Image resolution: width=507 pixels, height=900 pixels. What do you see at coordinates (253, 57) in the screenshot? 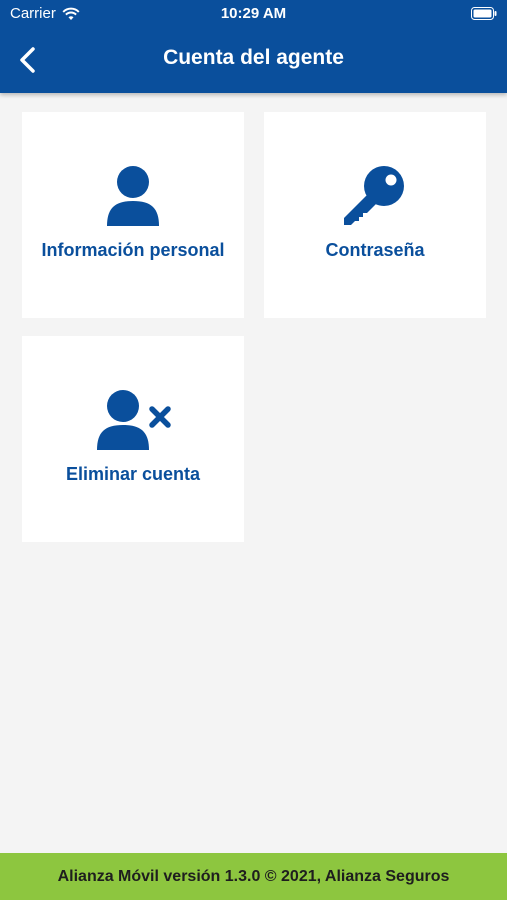
I see `page-title: Cuenta del agente` at bounding box center [253, 57].